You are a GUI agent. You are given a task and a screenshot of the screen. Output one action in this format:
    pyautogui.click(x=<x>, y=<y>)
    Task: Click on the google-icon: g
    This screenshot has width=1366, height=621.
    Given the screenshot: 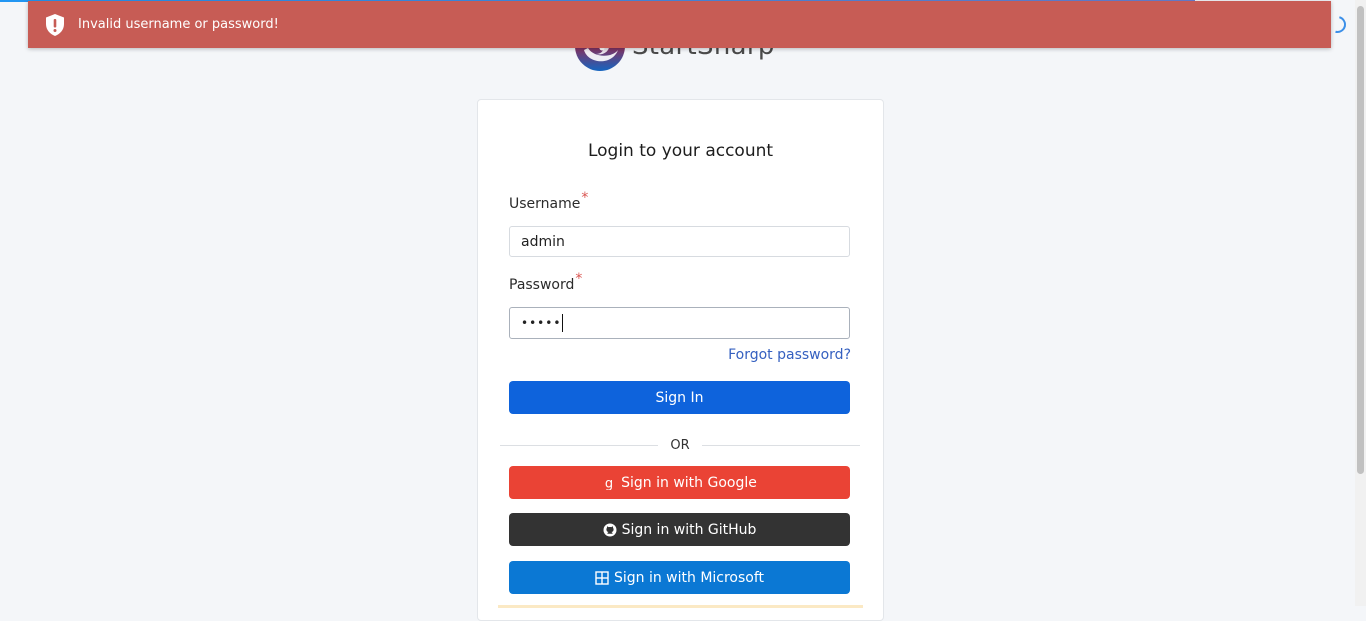 What is the action you would take?
    pyautogui.click(x=609, y=483)
    